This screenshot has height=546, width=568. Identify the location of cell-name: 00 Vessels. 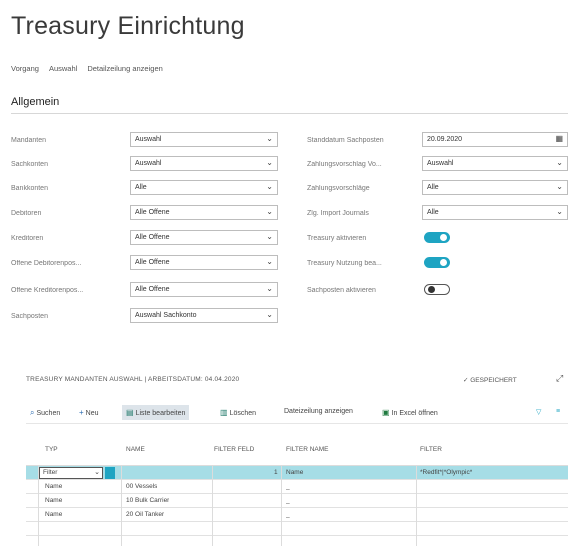
(141, 486).